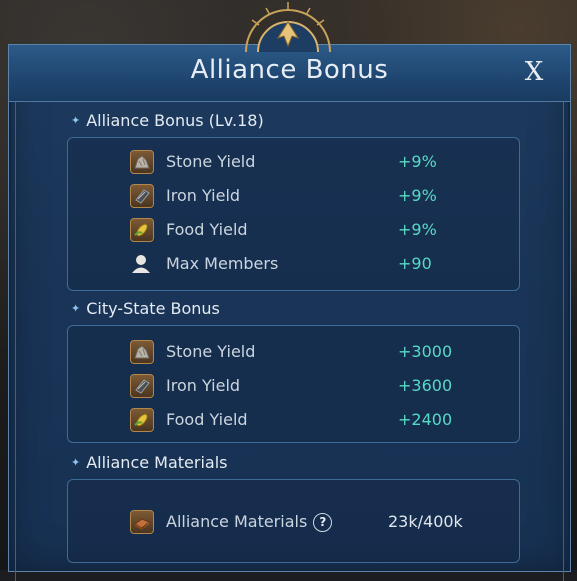 This screenshot has width=577, height=581. I want to click on materials-label-text: Alliance Materials, so click(237, 521).